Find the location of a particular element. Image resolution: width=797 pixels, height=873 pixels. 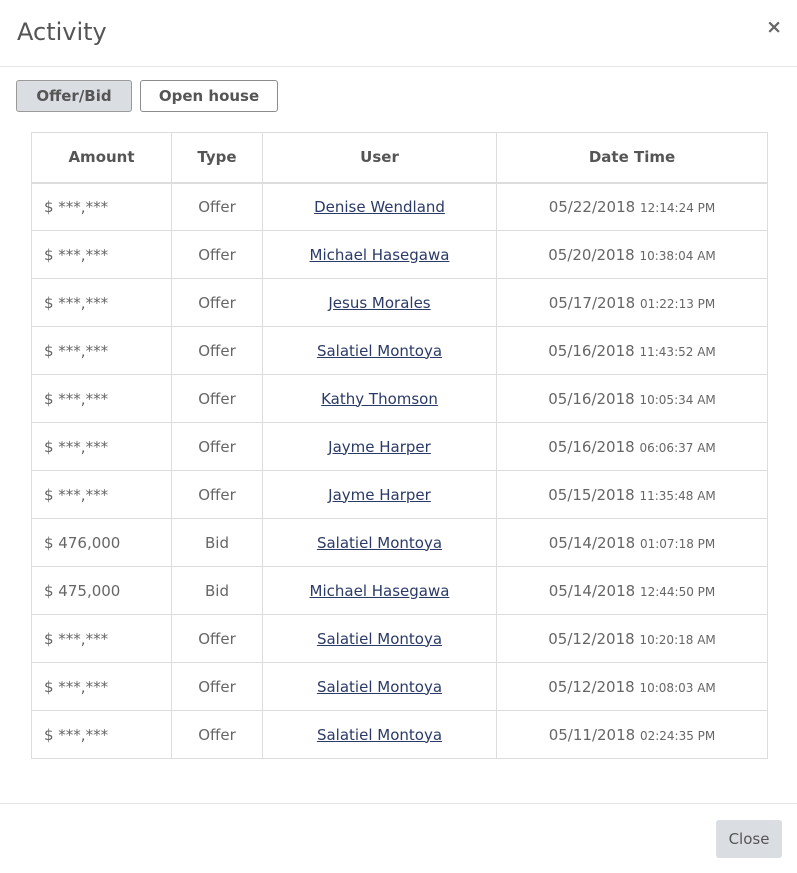

time-text: 10:20:18 AM is located at coordinates (677, 639).